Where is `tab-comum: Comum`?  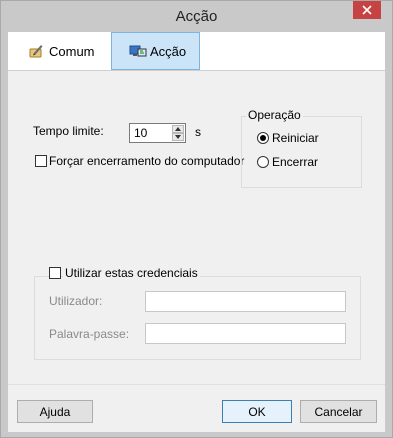 tab-comum: Comum is located at coordinates (59, 51).